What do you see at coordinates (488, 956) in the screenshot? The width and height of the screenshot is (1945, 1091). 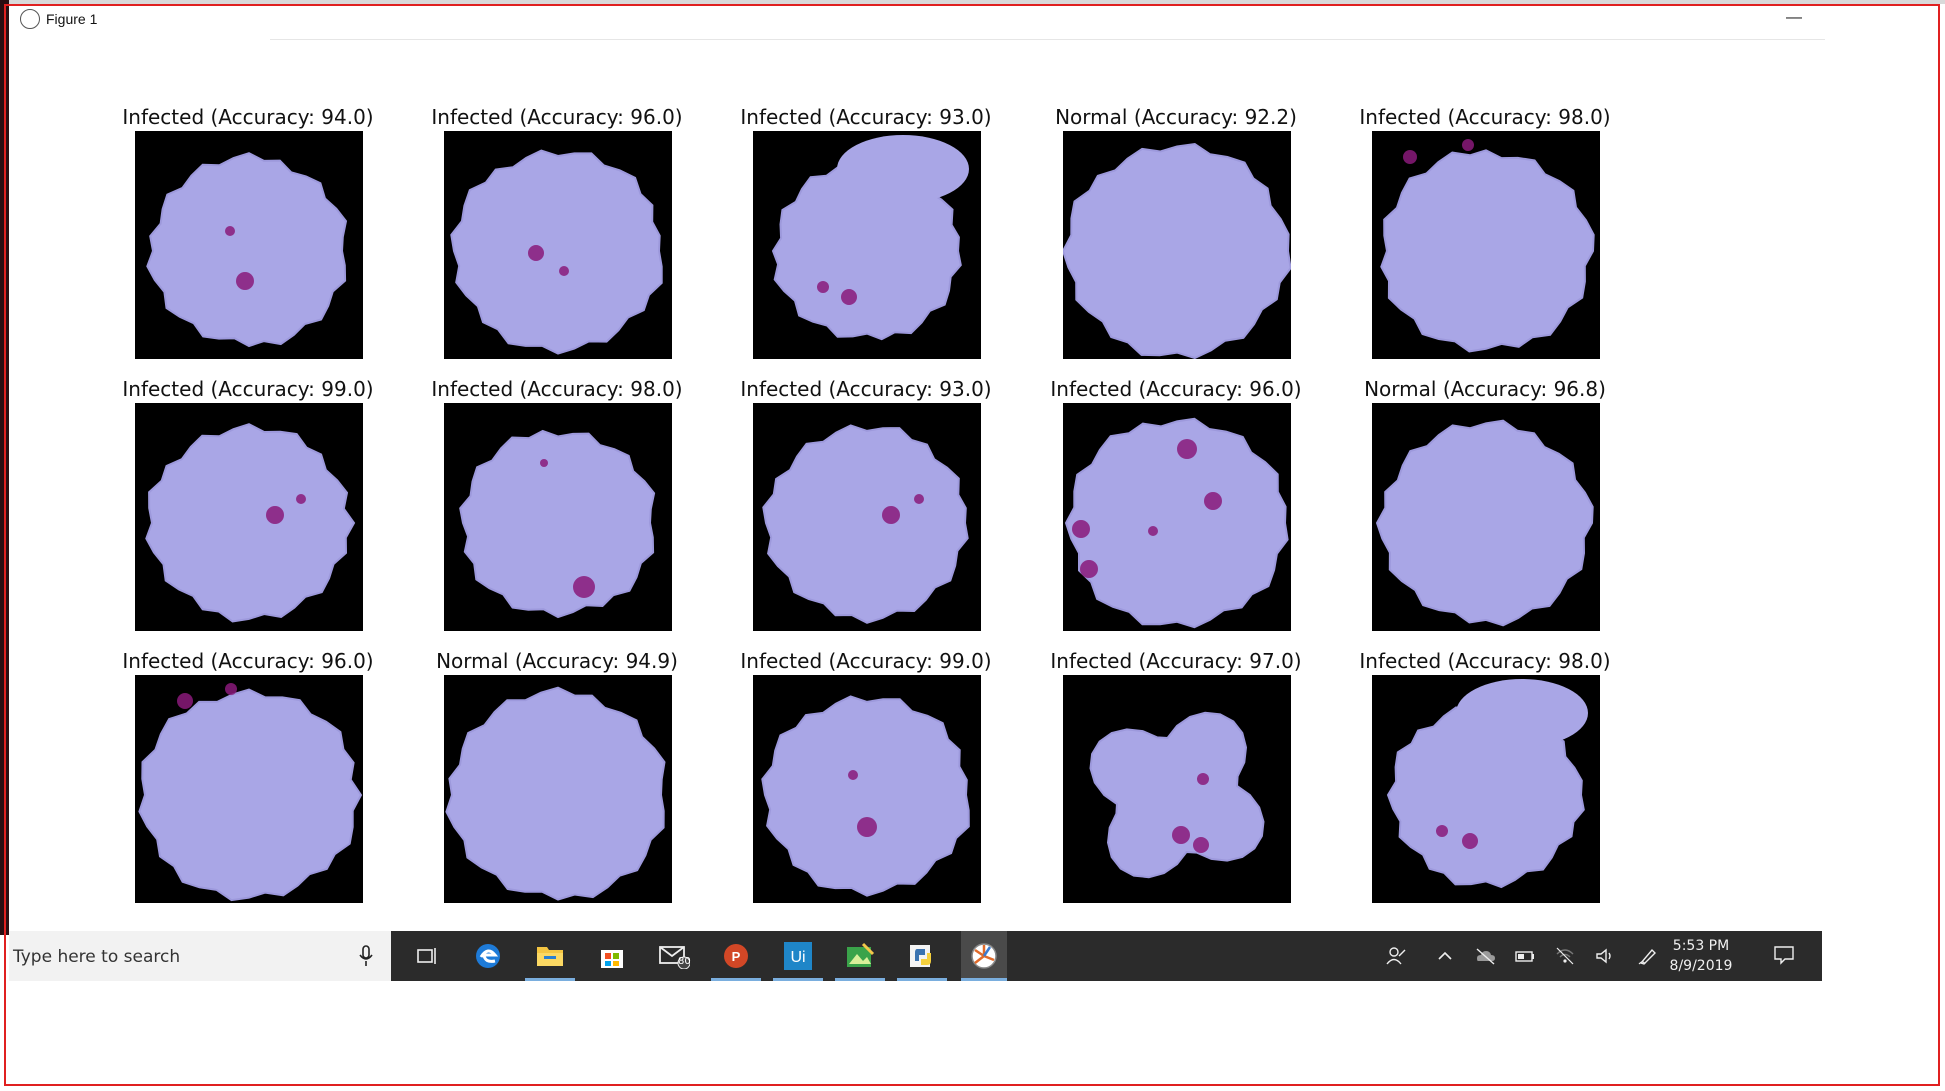 I see `edge-icon` at bounding box center [488, 956].